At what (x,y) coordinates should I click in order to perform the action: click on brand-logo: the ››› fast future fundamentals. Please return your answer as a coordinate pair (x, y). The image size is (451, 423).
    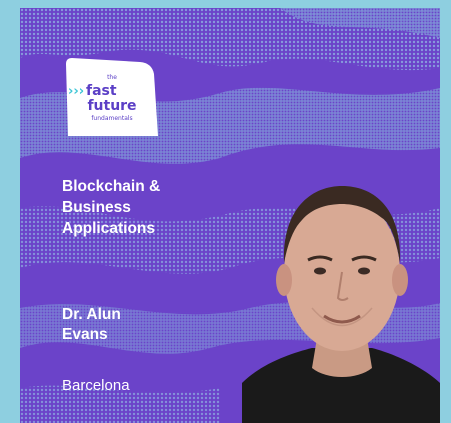
    Looking at the image, I should click on (112, 97).